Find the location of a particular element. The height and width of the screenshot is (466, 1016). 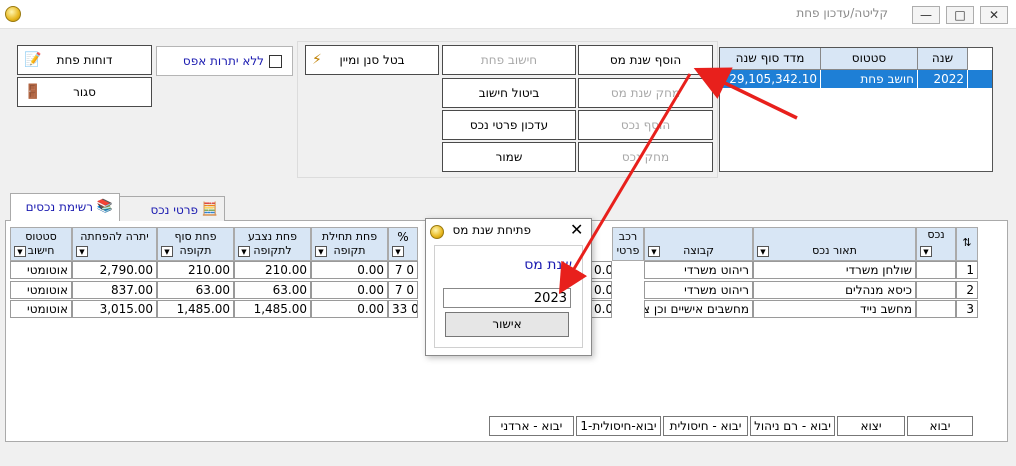

import-ram-button: יבוא - רם ניהול is located at coordinates (792, 426).